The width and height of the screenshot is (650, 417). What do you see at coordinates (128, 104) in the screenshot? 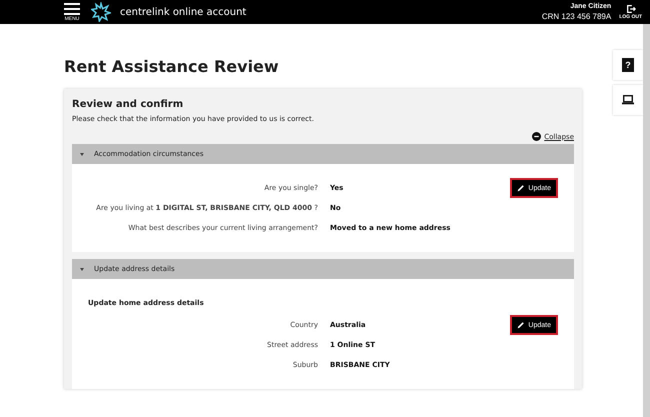
I see `card-title: Review and confirm` at bounding box center [128, 104].